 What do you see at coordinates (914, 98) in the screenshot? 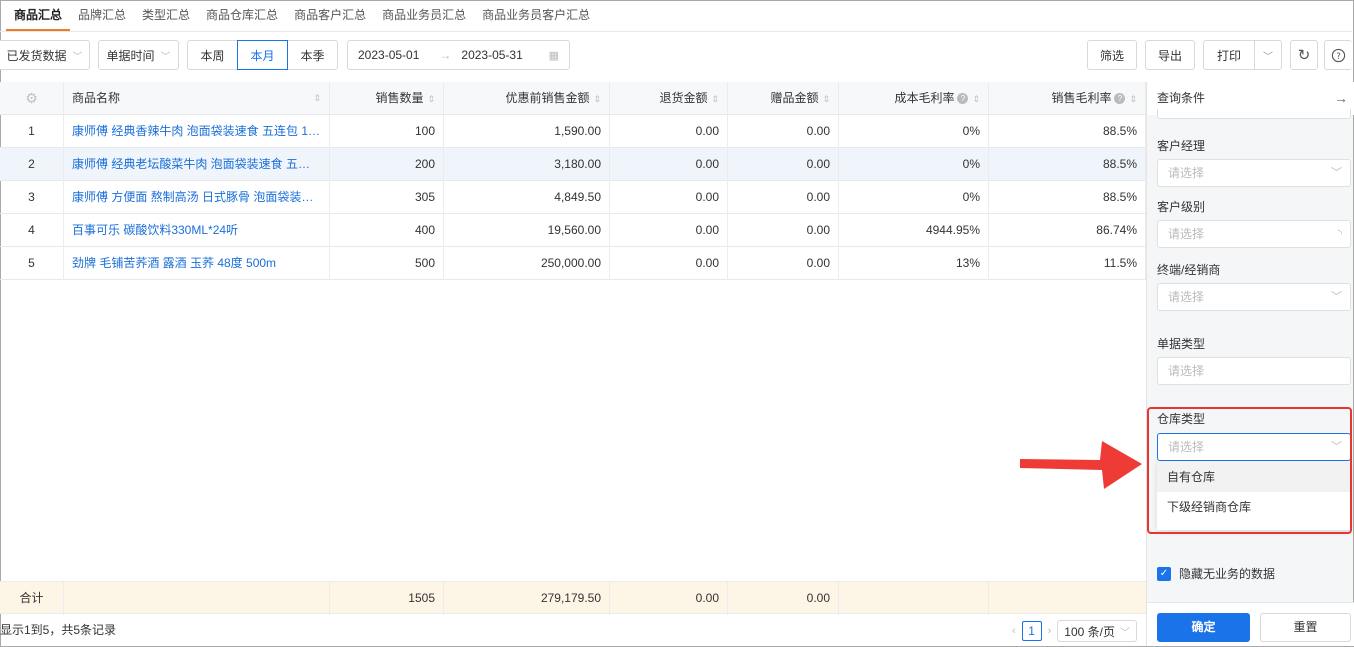
I see `header-cost-margin: 成本毛利率? ⇕` at bounding box center [914, 98].